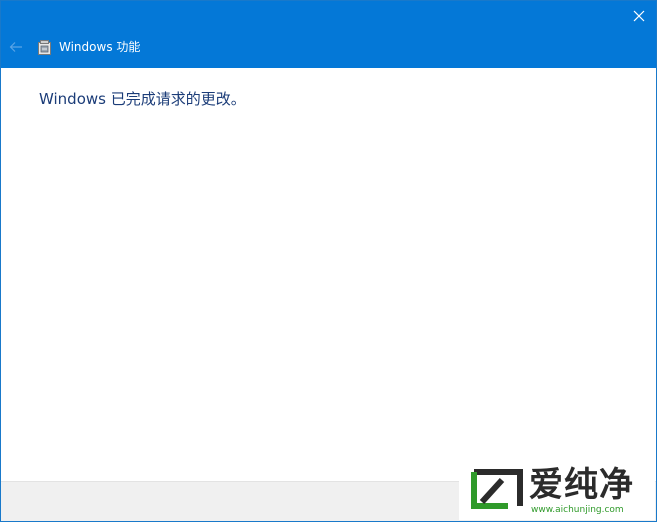 This screenshot has width=657, height=522. I want to click on completion-message: Windows 已完成请求的更改。, so click(142, 99).